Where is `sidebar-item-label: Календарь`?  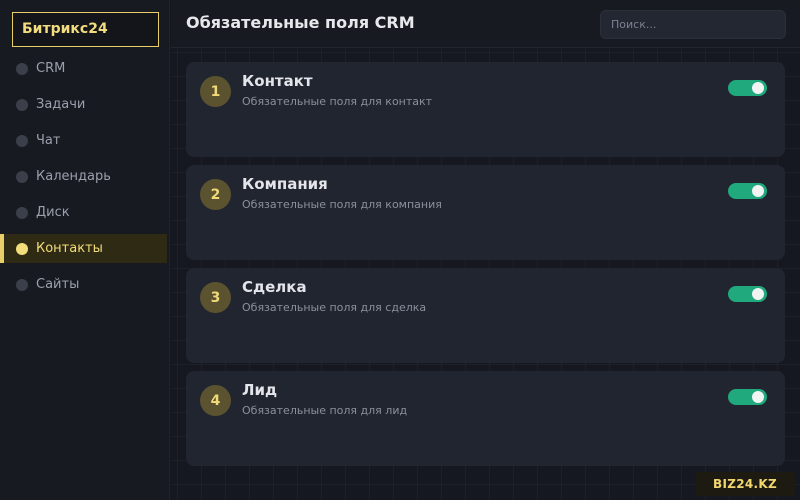 sidebar-item-label: Календарь is located at coordinates (73, 176).